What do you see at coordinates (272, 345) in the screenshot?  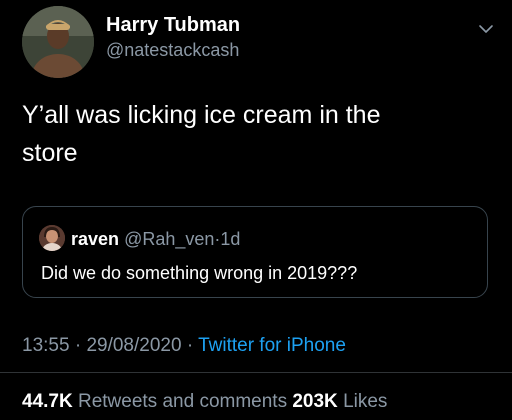 I see `tweet-source-link: Twitter for iPhone` at bounding box center [272, 345].